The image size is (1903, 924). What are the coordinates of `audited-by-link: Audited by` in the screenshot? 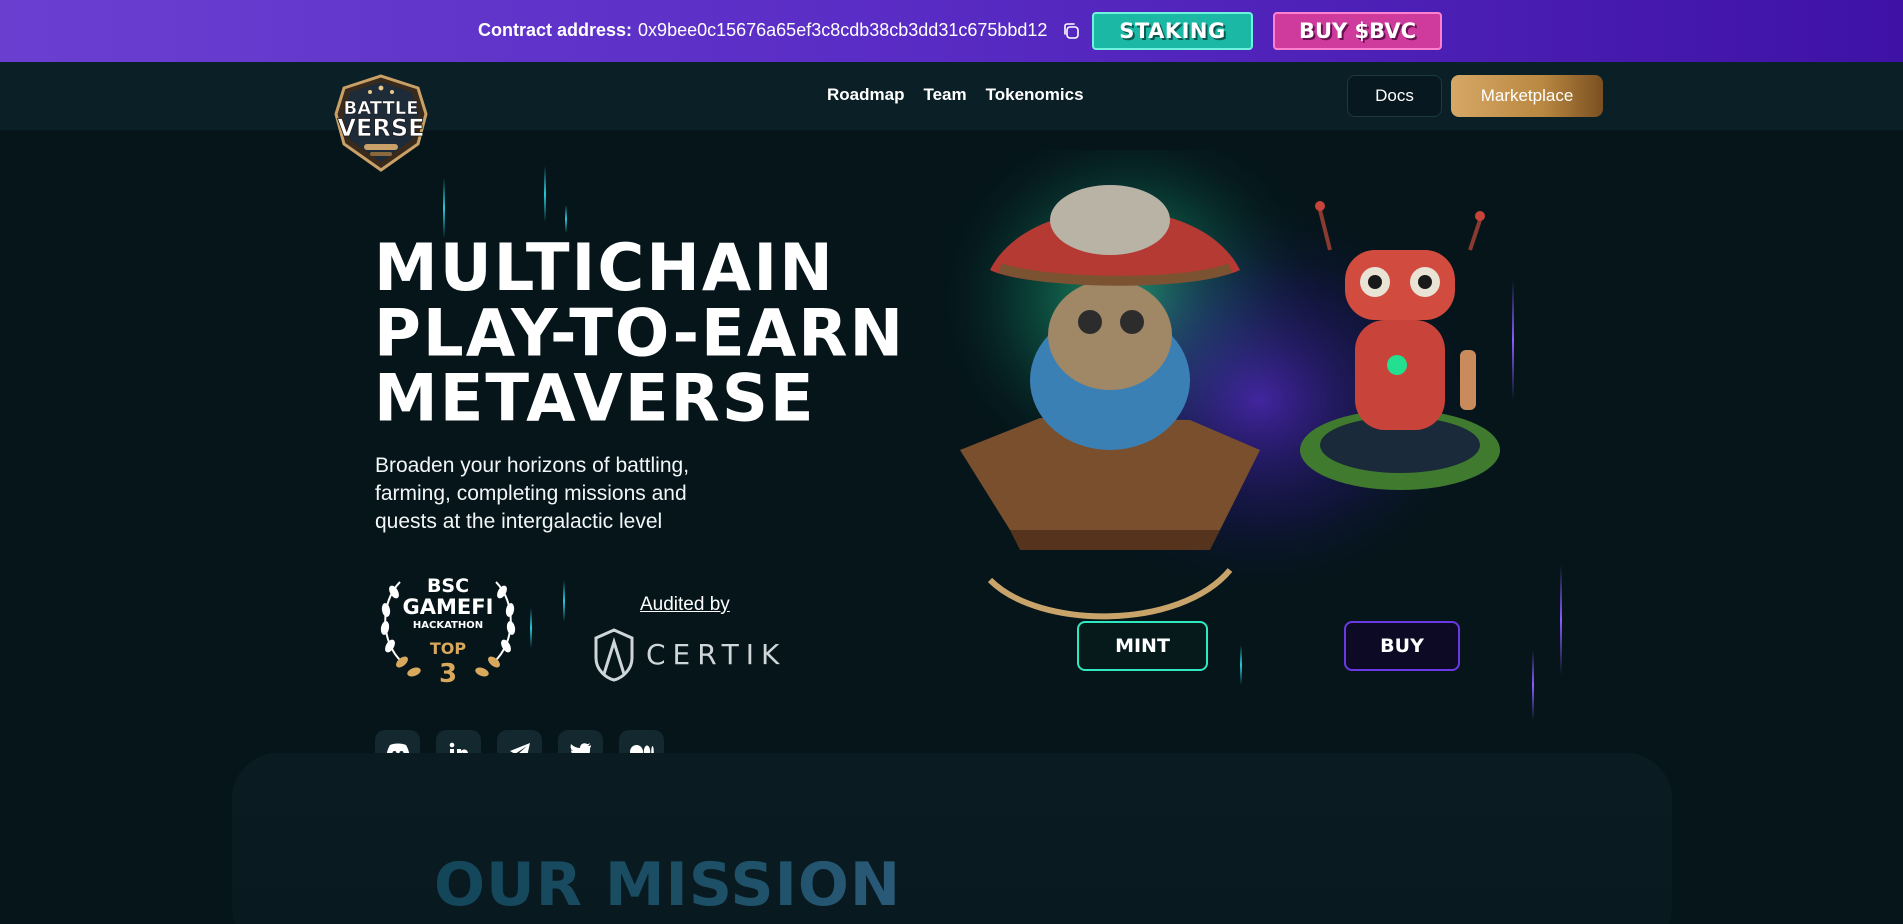 It's located at (685, 605).